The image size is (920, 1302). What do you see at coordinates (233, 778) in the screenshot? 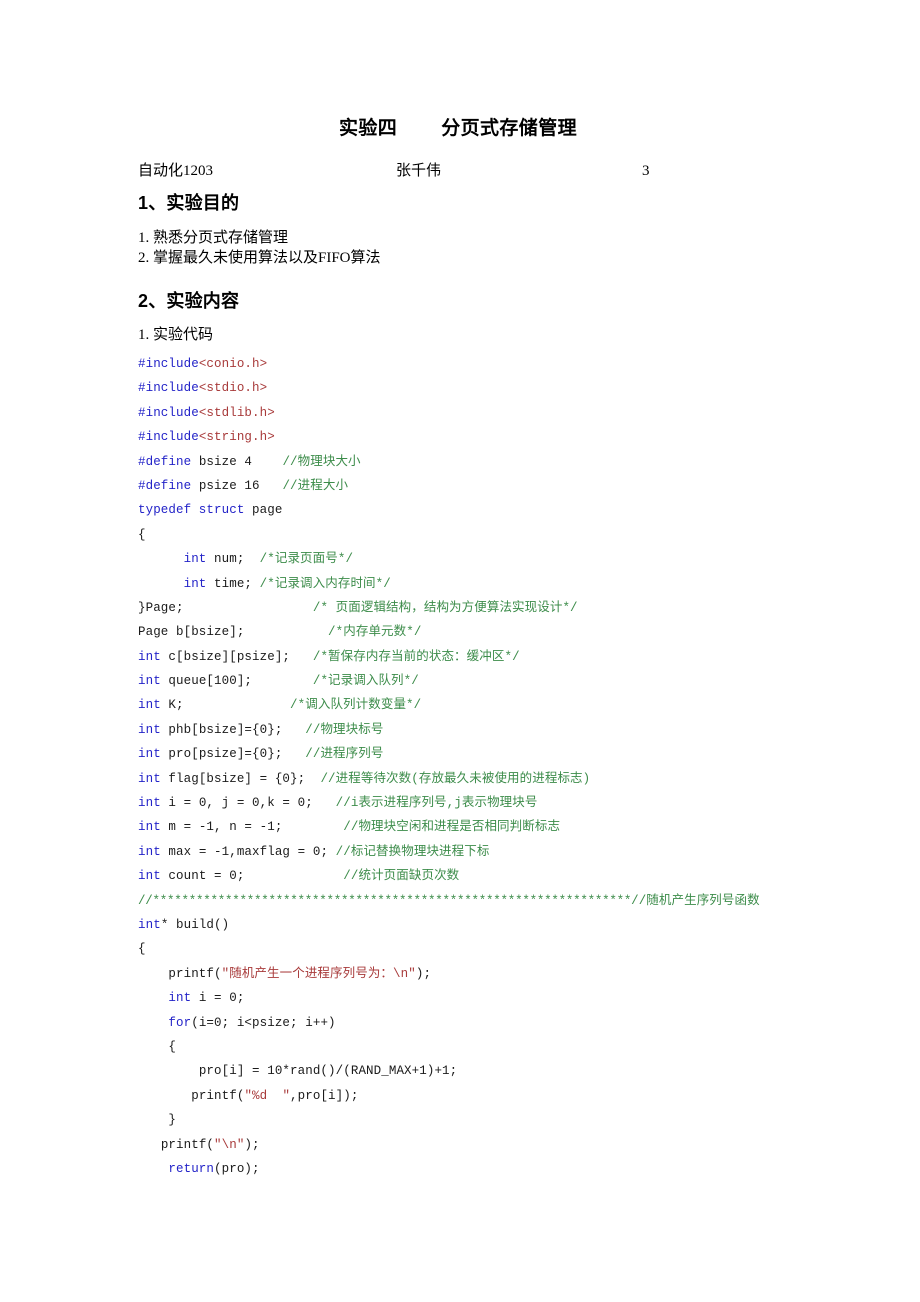
I see `code-token-pln: flag[bsize] = {0};` at bounding box center [233, 778].